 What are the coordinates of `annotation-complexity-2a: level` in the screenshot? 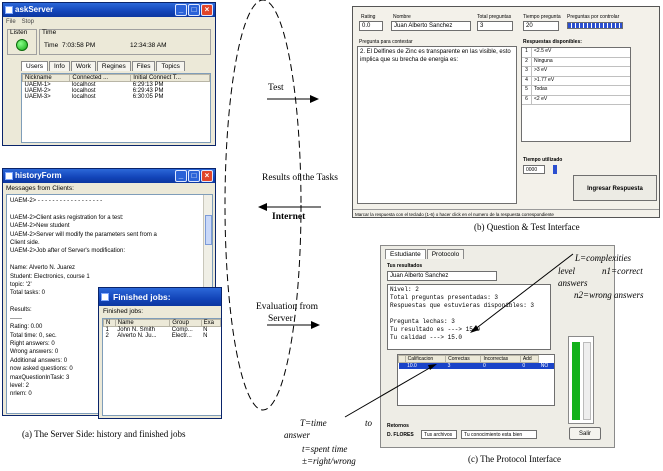 It's located at (566, 271).